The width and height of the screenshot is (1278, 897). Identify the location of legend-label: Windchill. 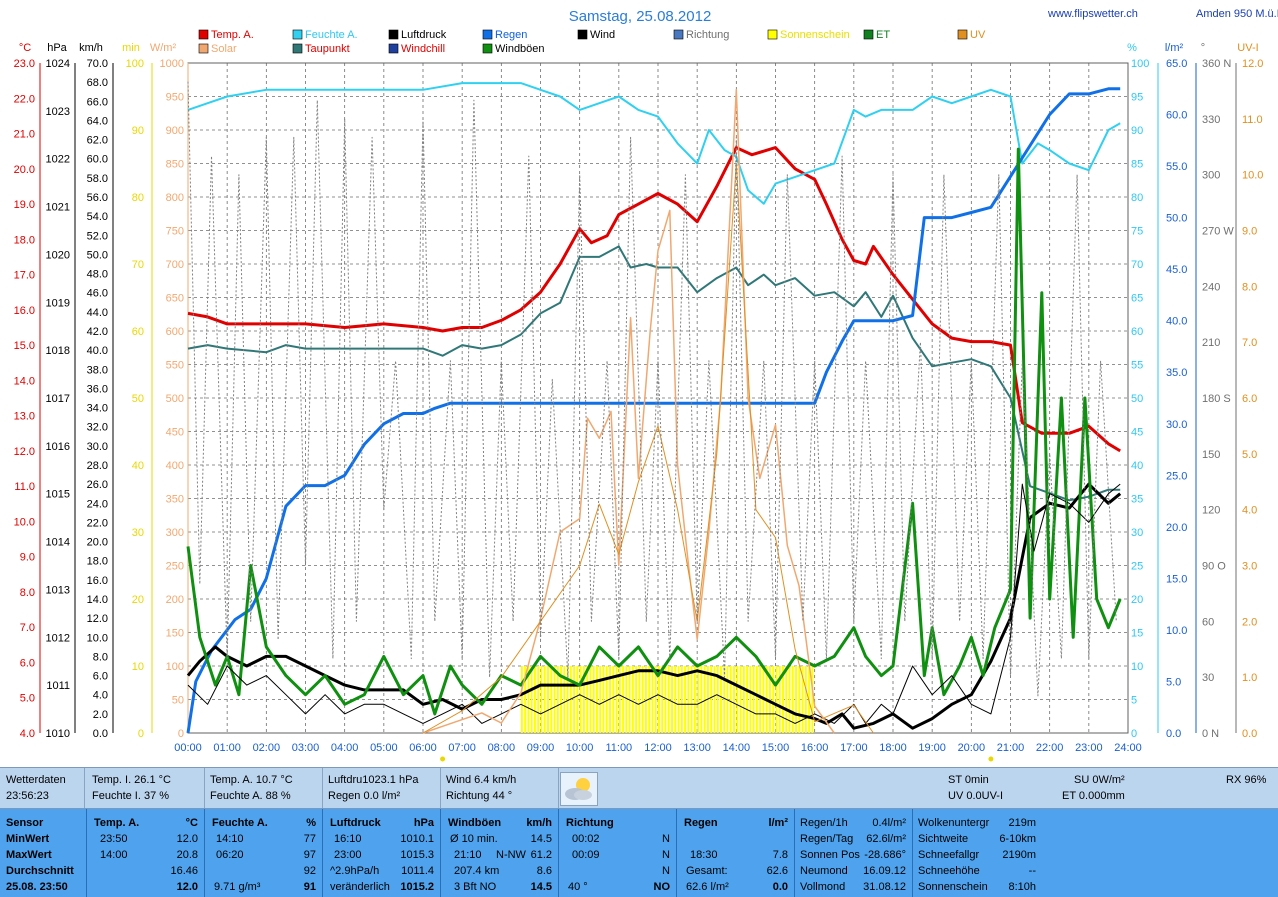
(423, 49).